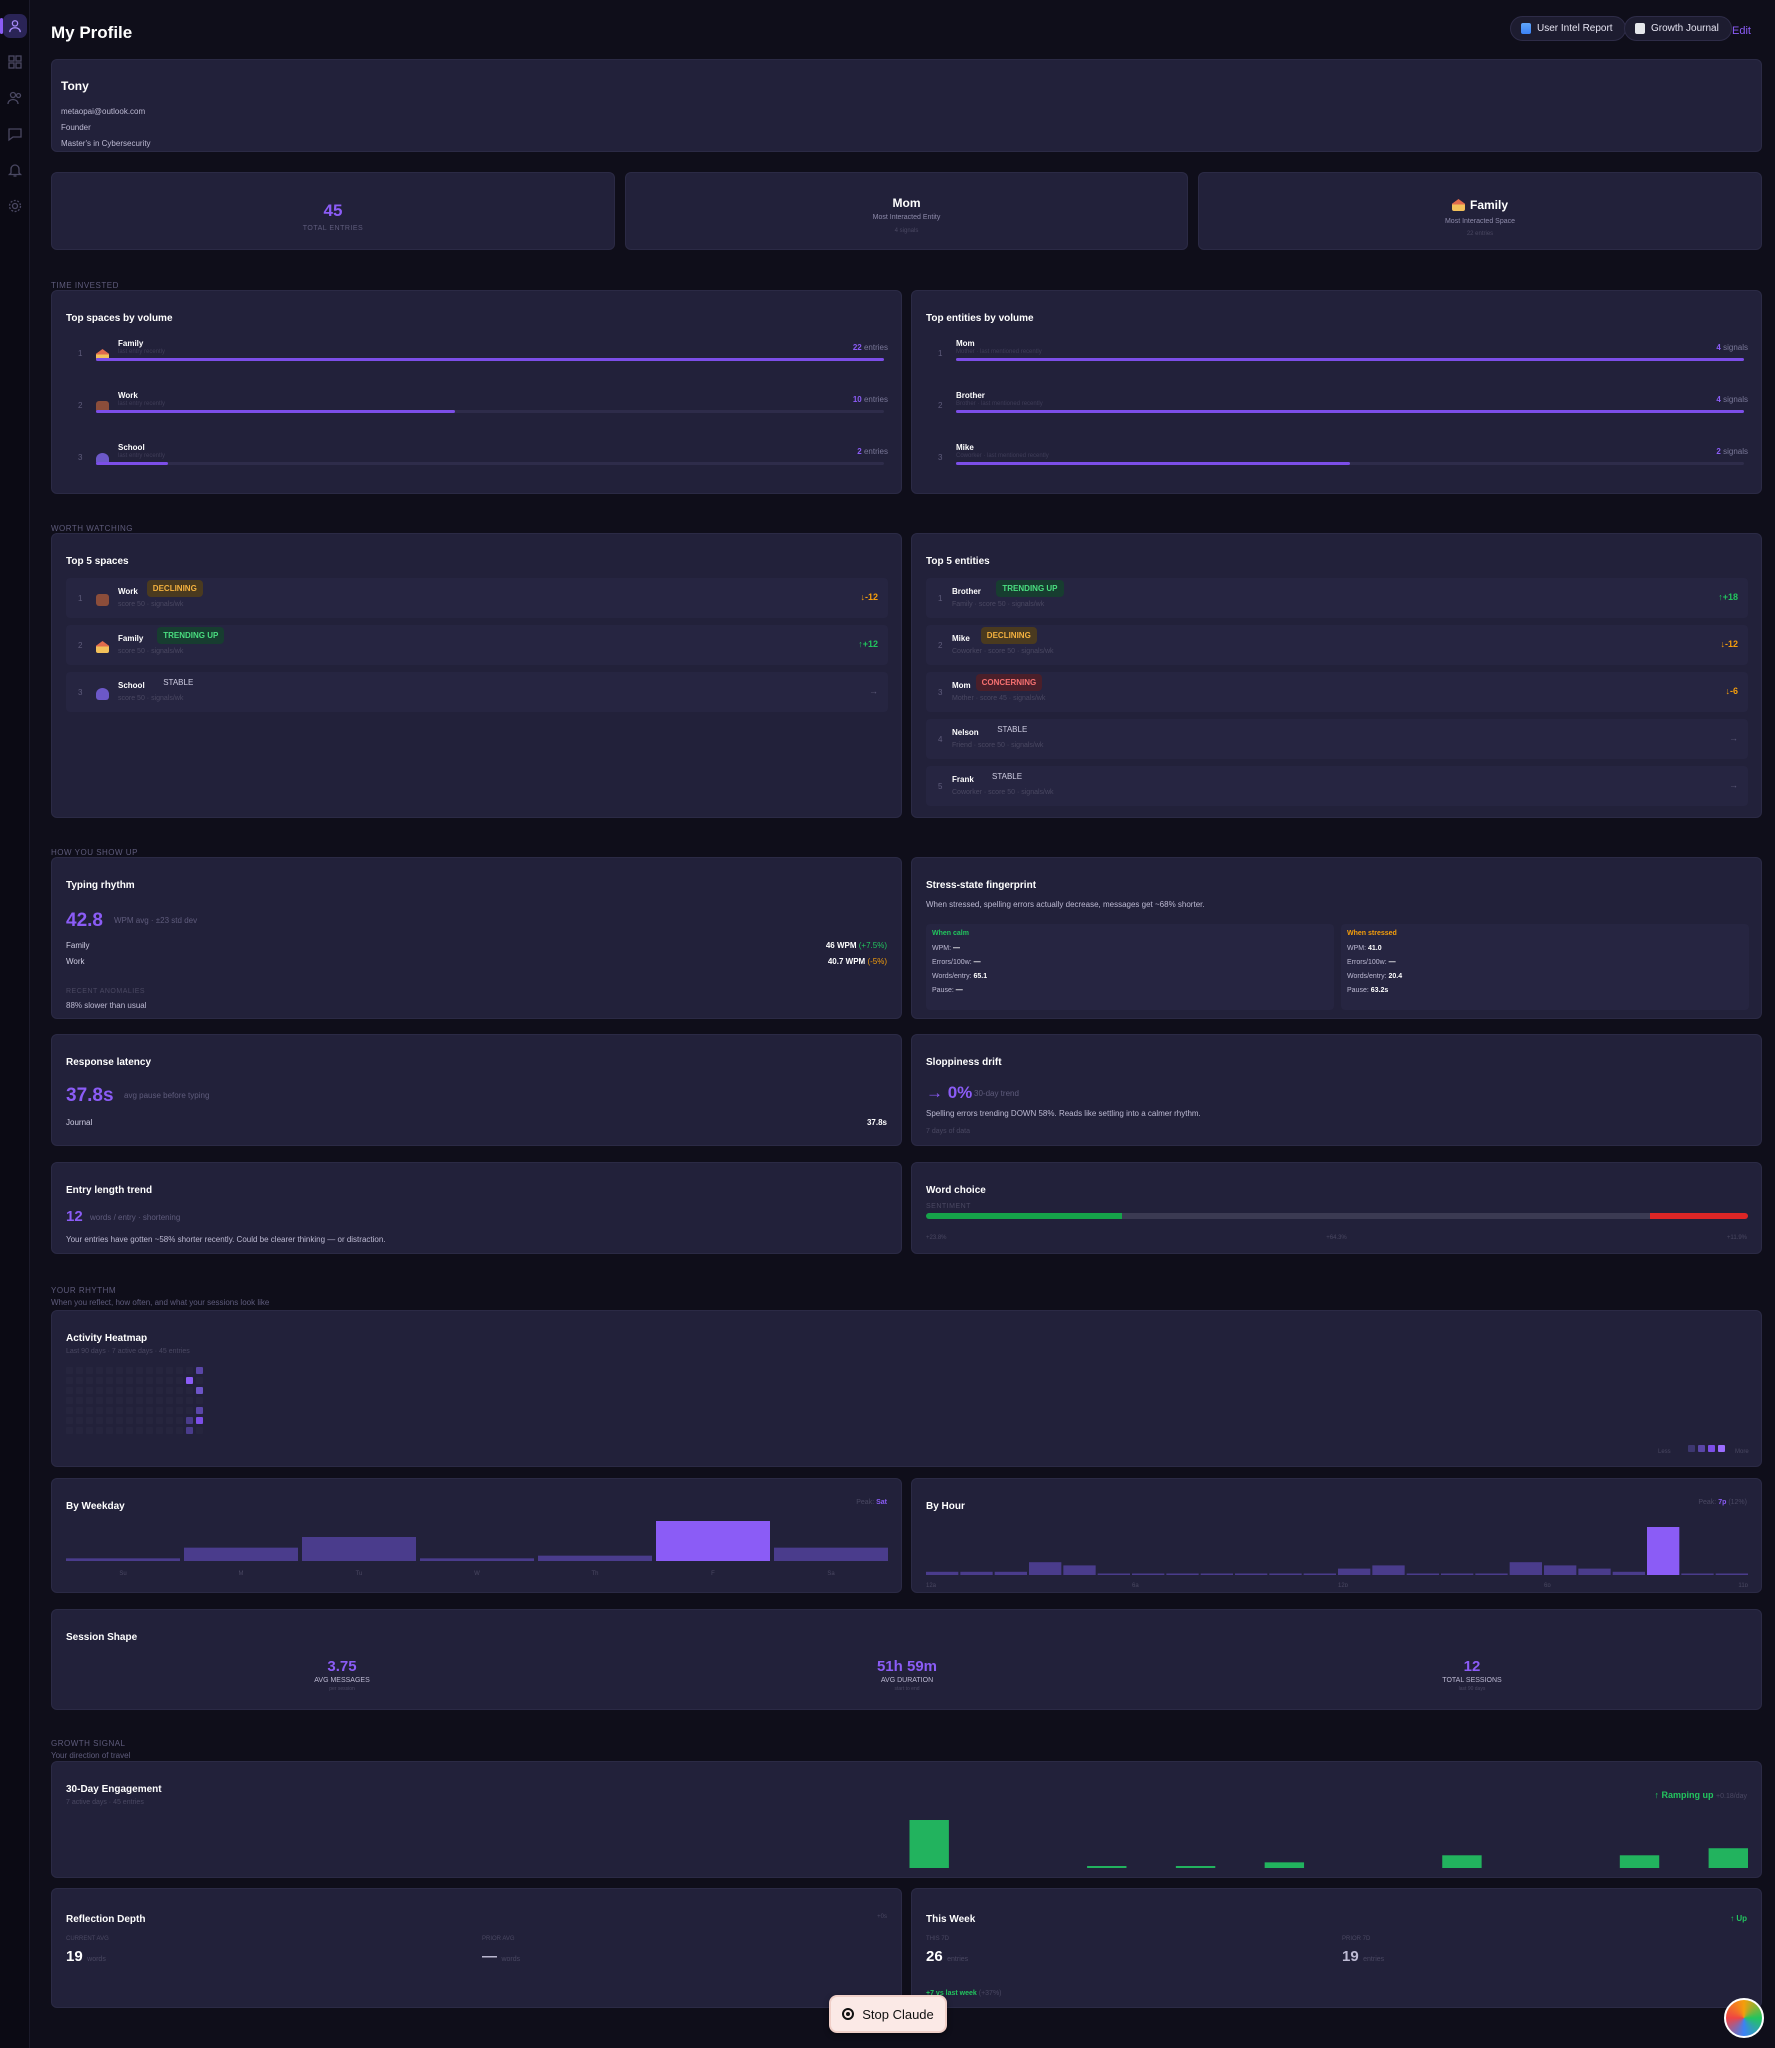  What do you see at coordinates (946, 948) in the screenshot?
I see `metric-row: WPM: —` at bounding box center [946, 948].